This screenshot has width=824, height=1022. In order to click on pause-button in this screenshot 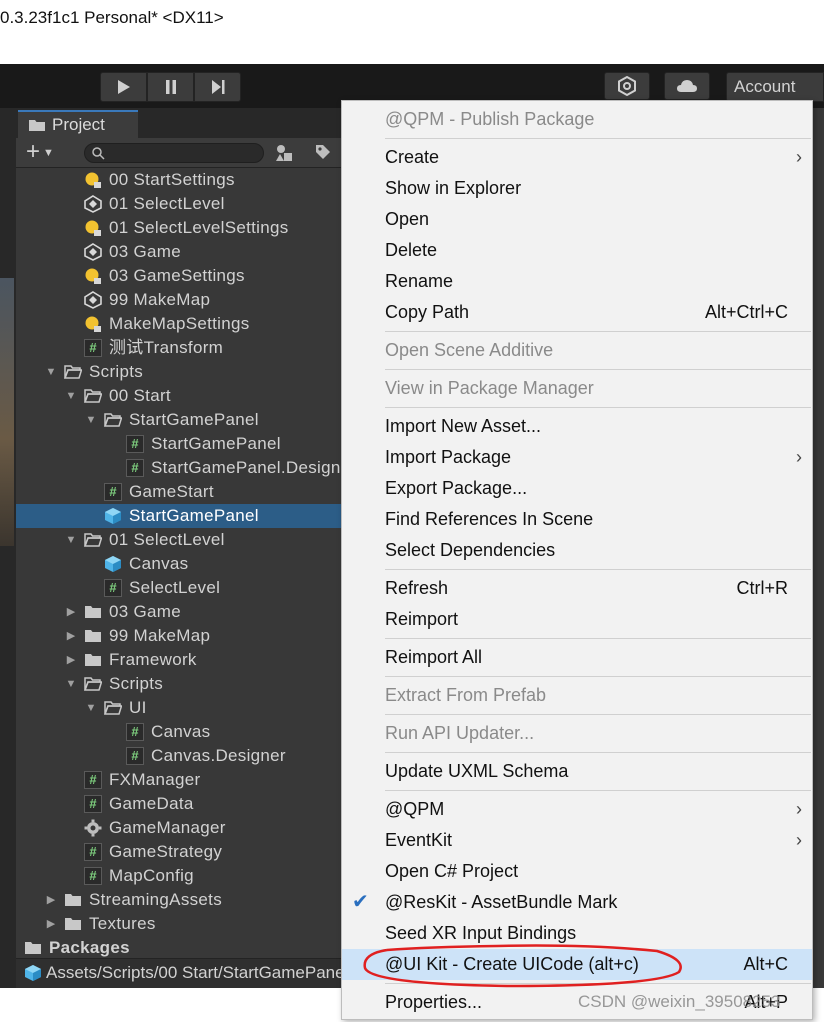, I will do `click(170, 87)`.